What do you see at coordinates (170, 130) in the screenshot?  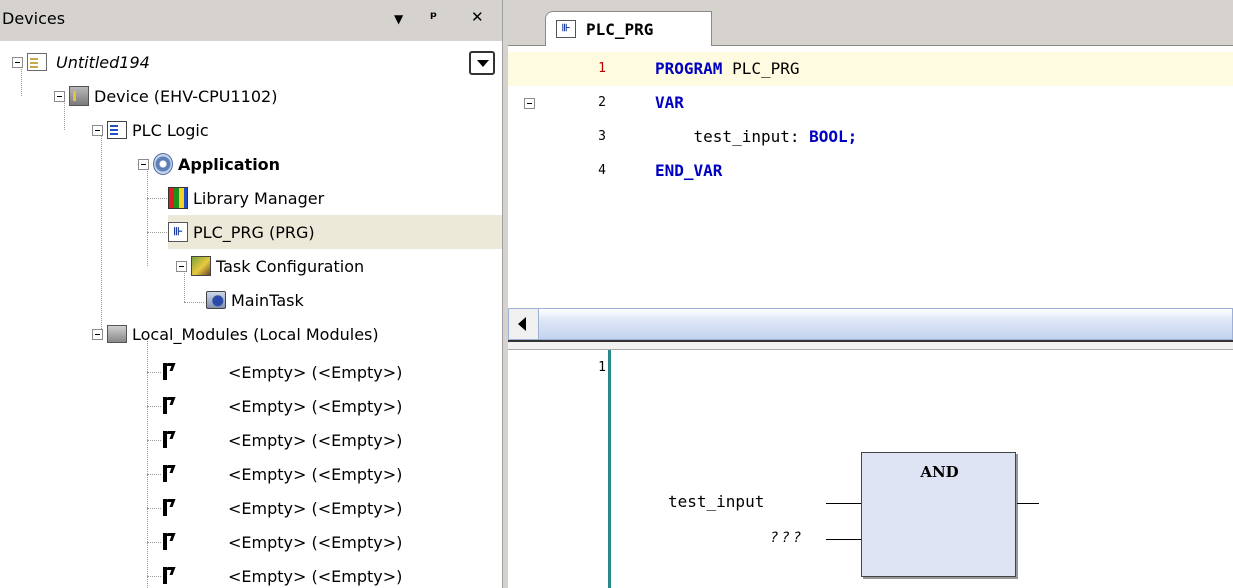 I see `tree-item-label: PLC Logic` at bounding box center [170, 130].